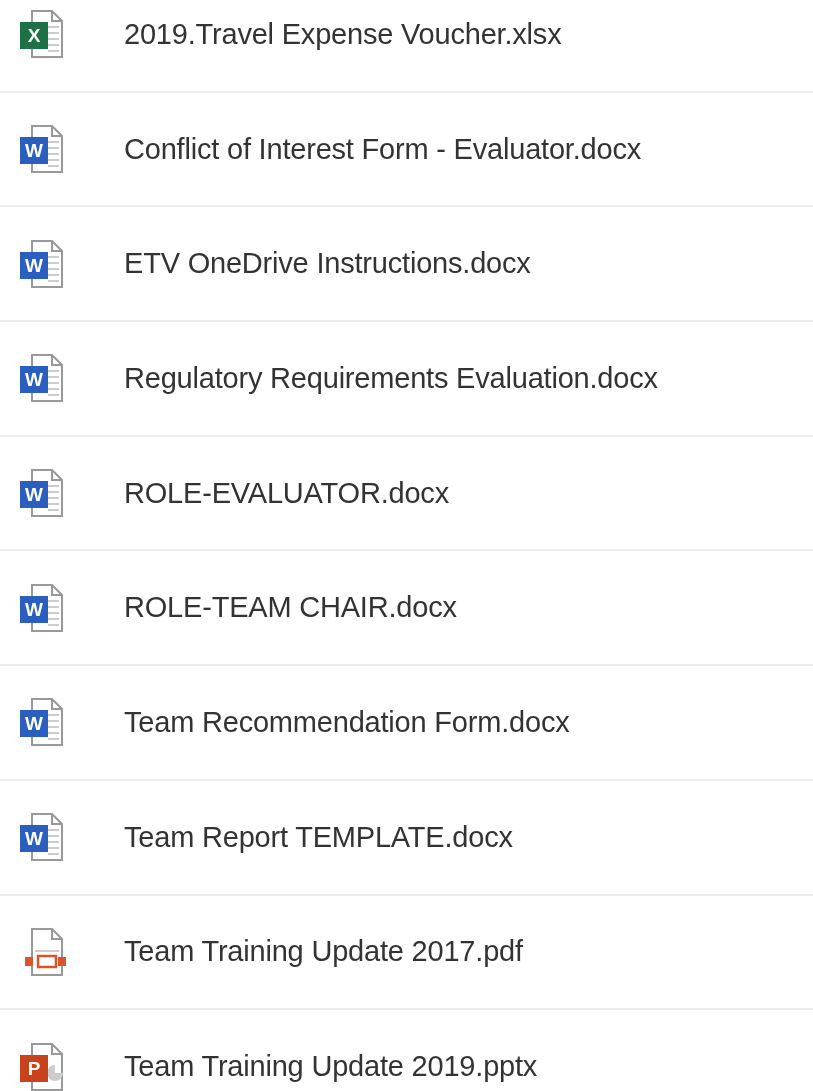 This screenshot has width=813, height=1091. Describe the element at coordinates (327, 264) in the screenshot. I see `file-name-link: ETV OneDrive Instructions.docx` at that location.